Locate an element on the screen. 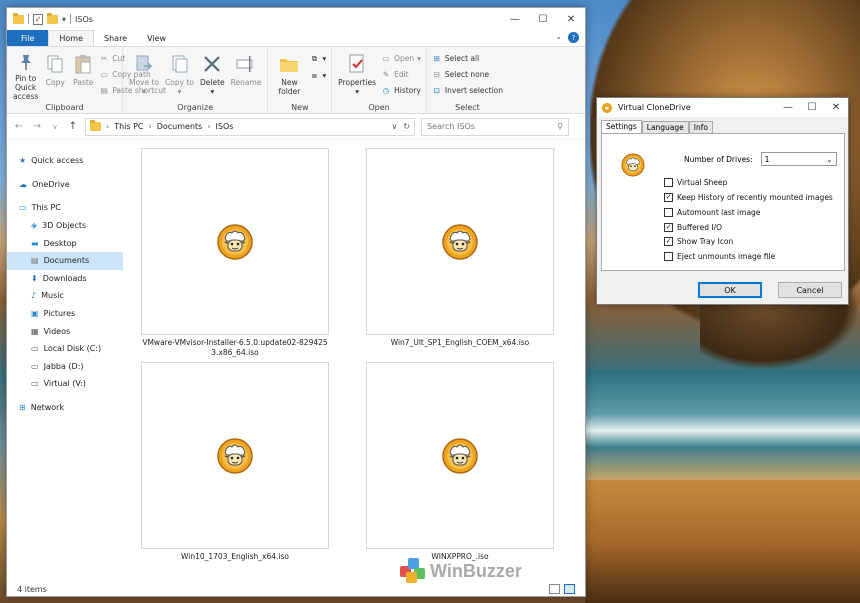 The image size is (860, 603). nav-pictures: ▣ Pictures is located at coordinates (65, 314).